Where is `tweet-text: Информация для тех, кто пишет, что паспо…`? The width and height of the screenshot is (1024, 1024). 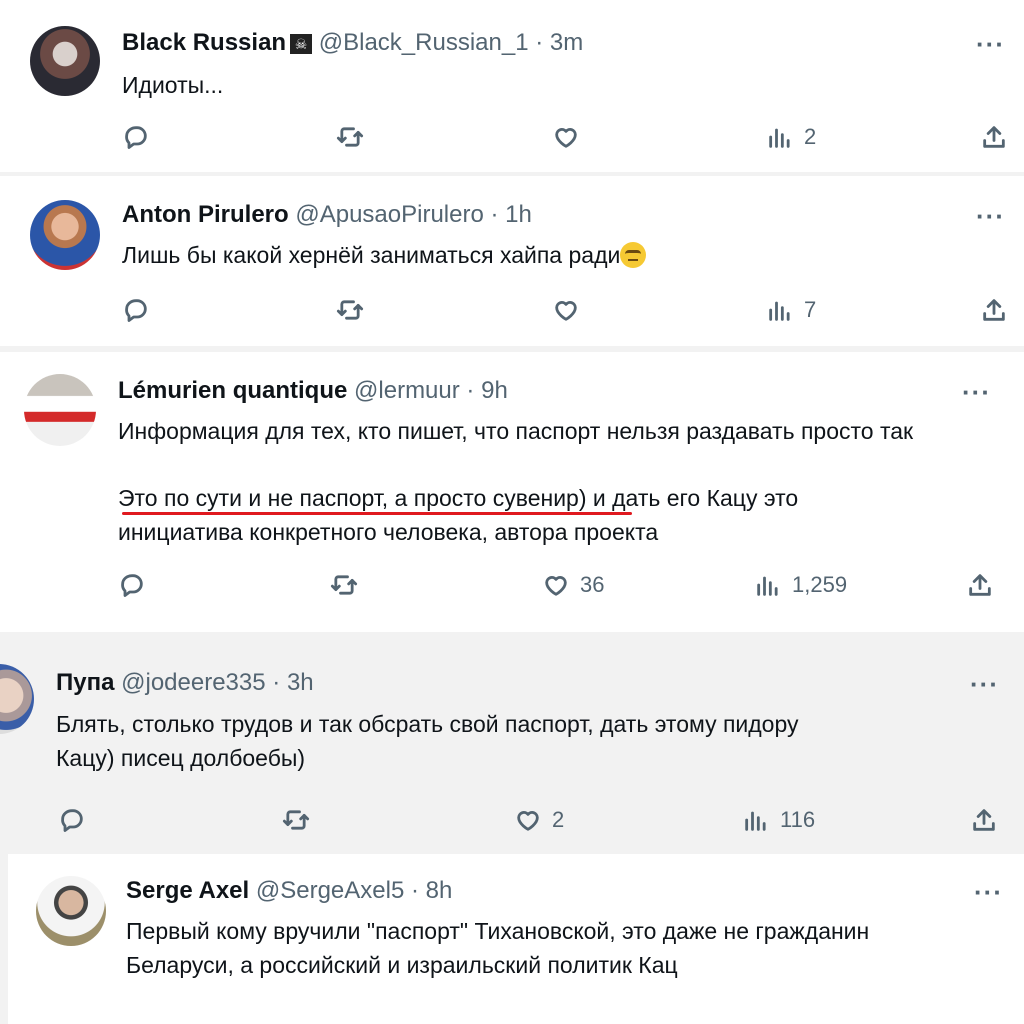 tweet-text: Информация для тех, кто пишет, что паспо… is located at coordinates (515, 431).